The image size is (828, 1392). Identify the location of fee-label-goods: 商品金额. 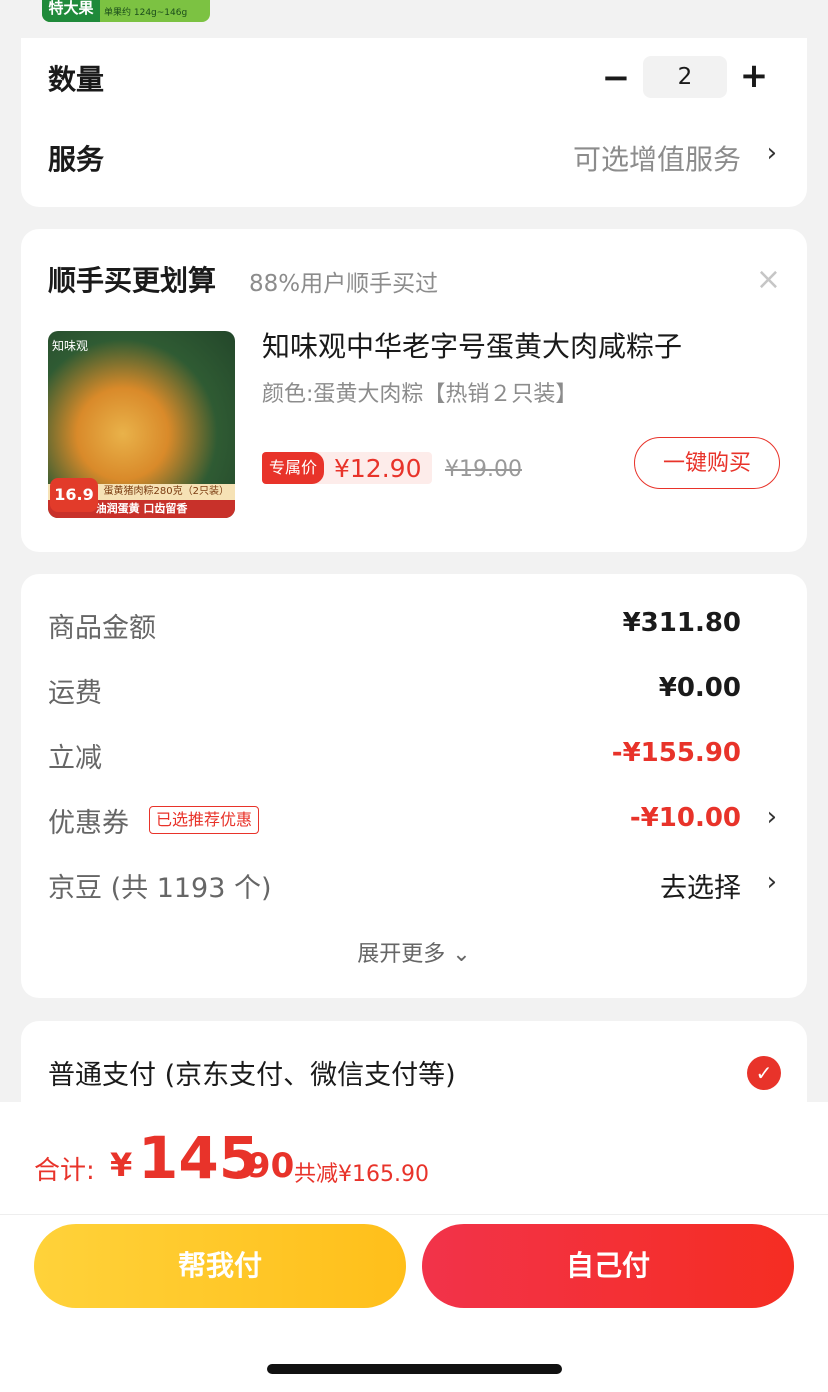
(102, 628).